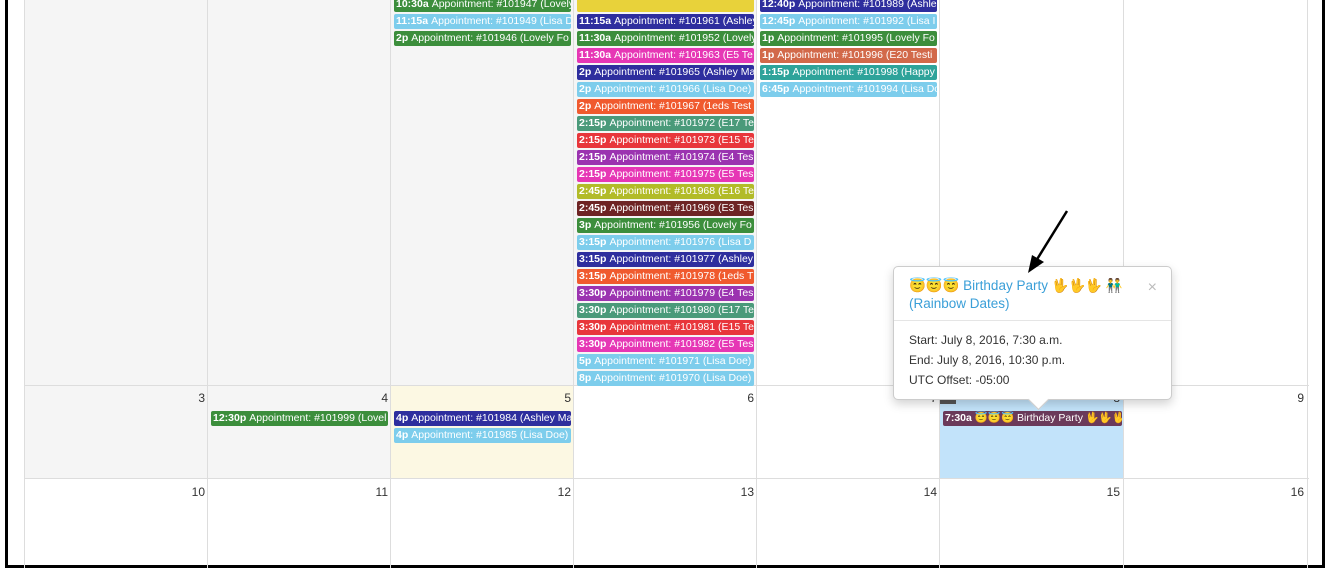 This screenshot has height=573, width=1328. I want to click on popover-divider, so click(1032, 320).